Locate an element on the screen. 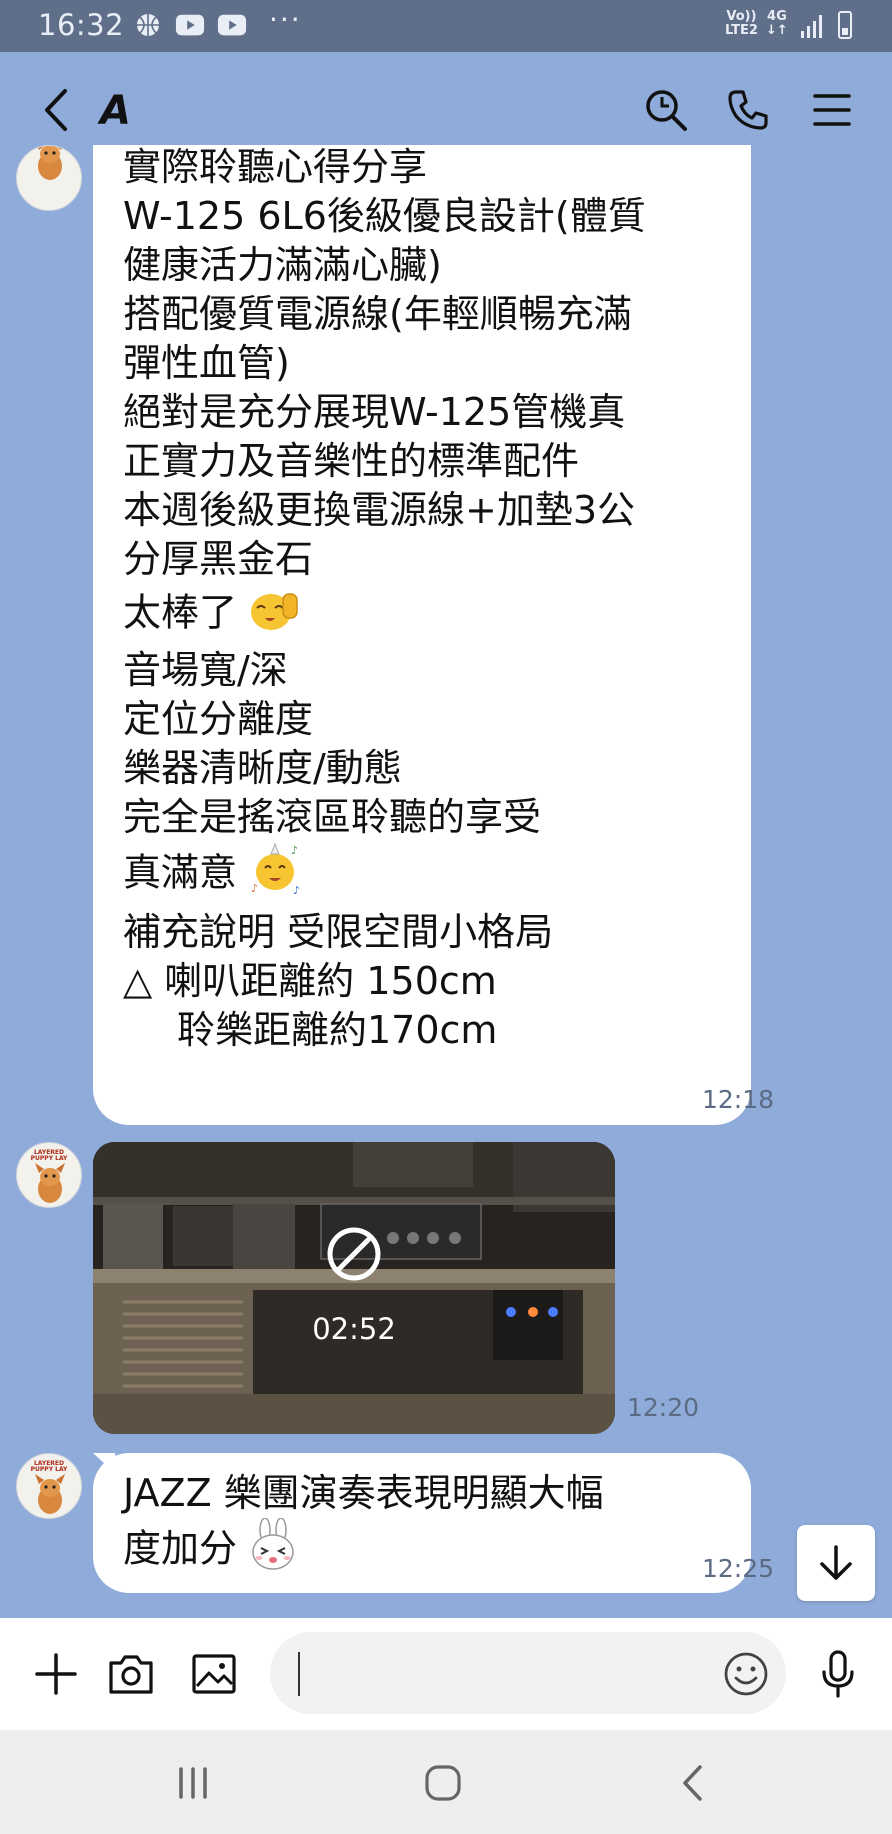 This screenshot has width=892, height=1834. video-message: 02:52 is located at coordinates (354, 1288).